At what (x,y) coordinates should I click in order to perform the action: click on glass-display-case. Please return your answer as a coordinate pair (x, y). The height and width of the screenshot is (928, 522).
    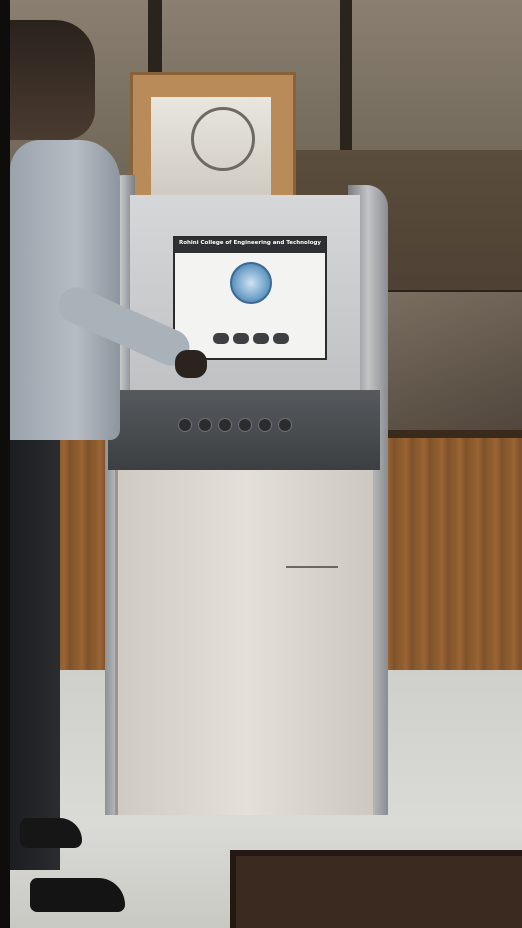
    Looking at the image, I should click on (453, 362).